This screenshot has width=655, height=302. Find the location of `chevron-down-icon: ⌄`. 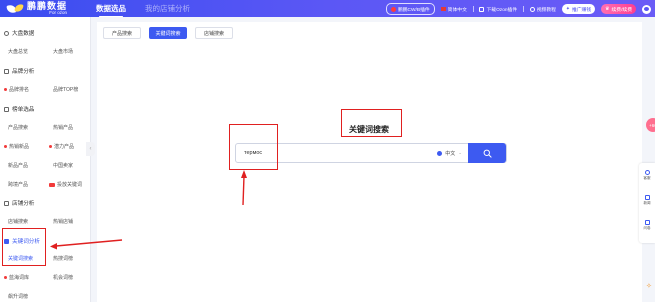

chevron-down-icon: ⌄ is located at coordinates (460, 152).